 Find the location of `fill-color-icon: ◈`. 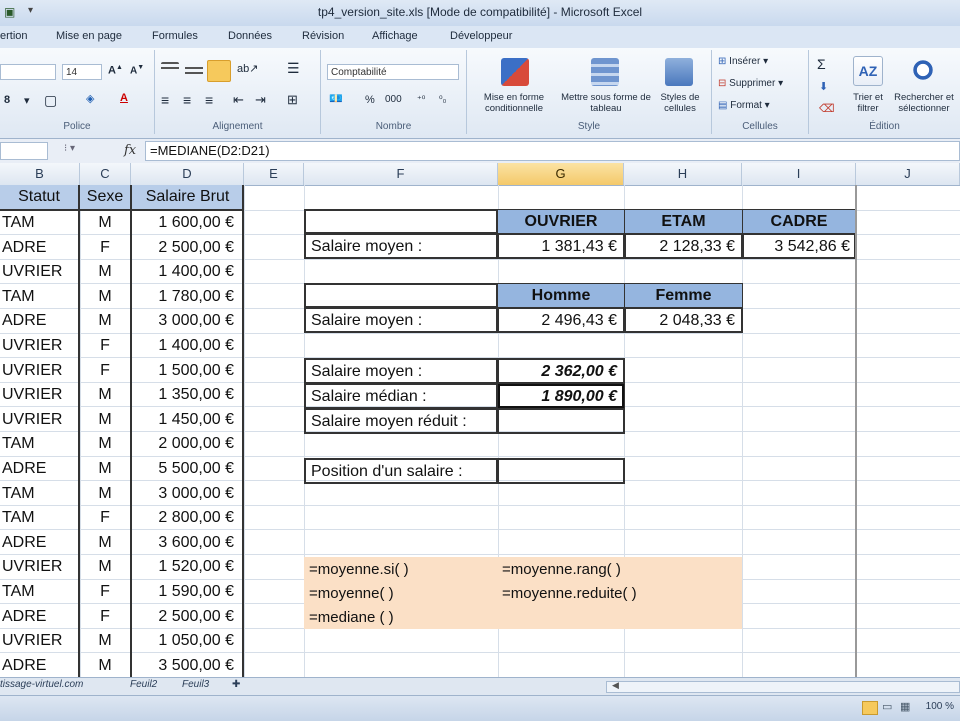

fill-color-icon: ◈ is located at coordinates (90, 98).